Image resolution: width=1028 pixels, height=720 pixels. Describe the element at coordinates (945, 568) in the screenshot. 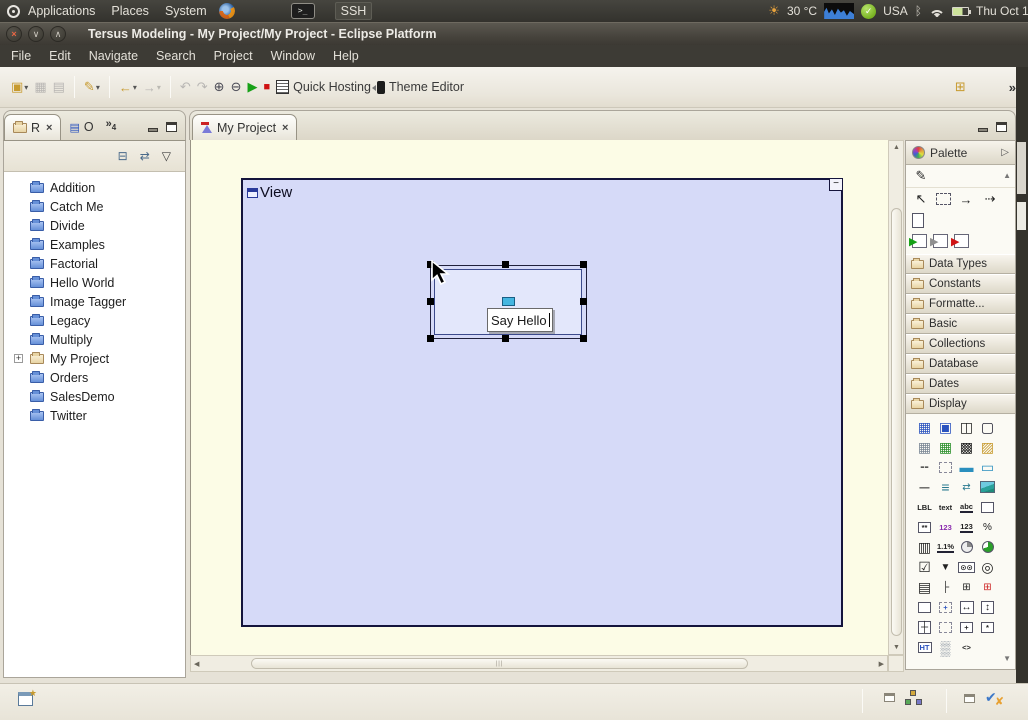

I see `palette-item: ▼` at that location.